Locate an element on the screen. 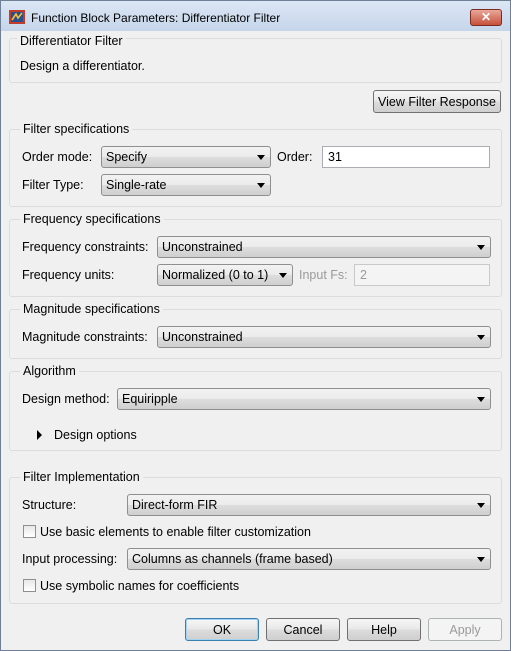 Image resolution: width=511 pixels, height=651 pixels. magnitude-constraints-label: Magnitude constraints: is located at coordinates (85, 337).